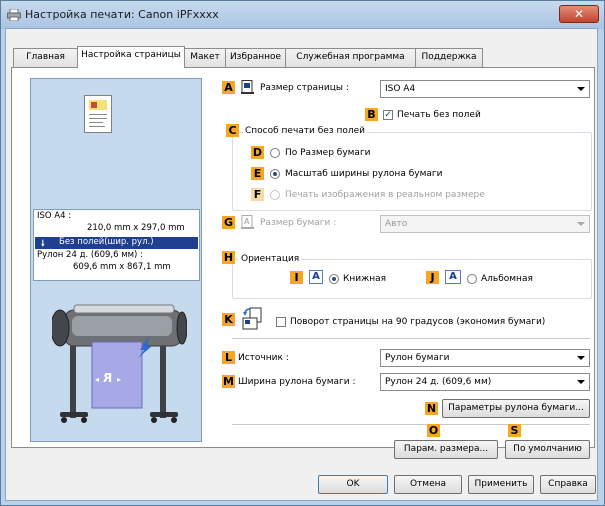  What do you see at coordinates (247, 87) in the screenshot?
I see `page-size-icon` at bounding box center [247, 87].